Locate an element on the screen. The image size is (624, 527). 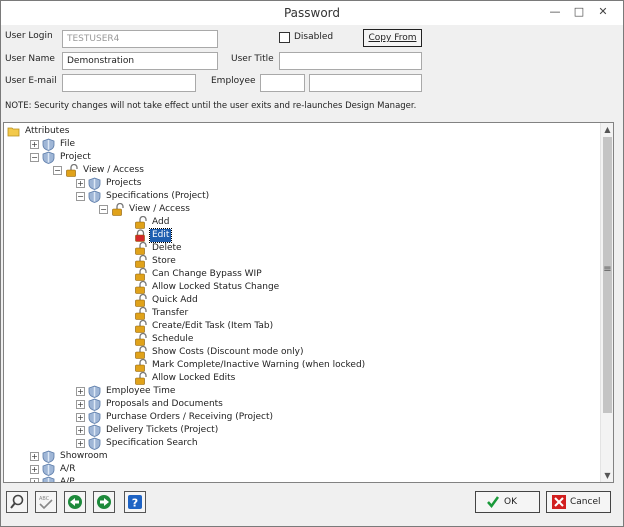
user-login-field: TESTUSER4 is located at coordinates (140, 39).